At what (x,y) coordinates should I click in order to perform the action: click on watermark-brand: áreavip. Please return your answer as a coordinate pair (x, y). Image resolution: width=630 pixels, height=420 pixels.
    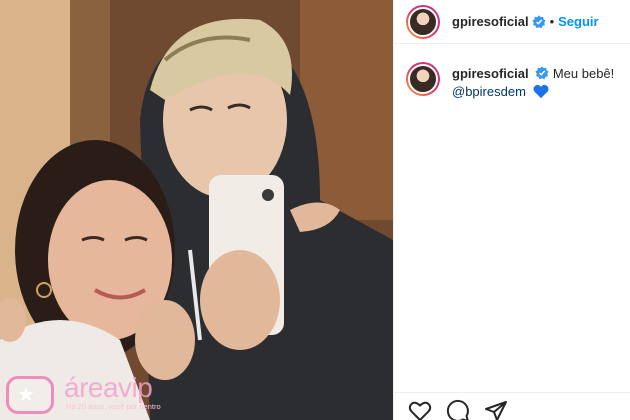
    Looking at the image, I should click on (108, 387).